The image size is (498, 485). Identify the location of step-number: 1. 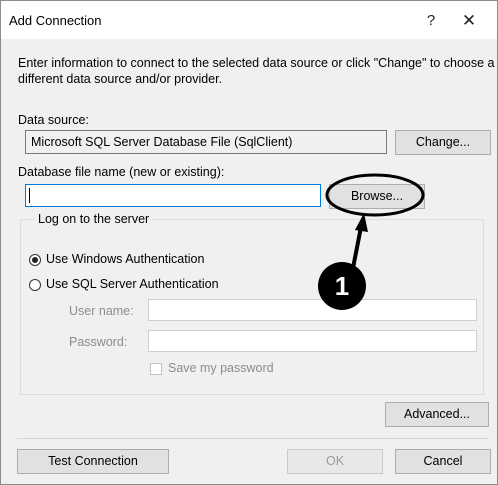
(342, 286).